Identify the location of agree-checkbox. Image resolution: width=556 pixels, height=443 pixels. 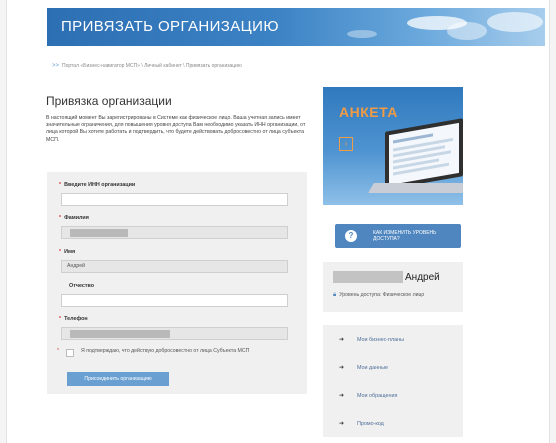
(70, 353).